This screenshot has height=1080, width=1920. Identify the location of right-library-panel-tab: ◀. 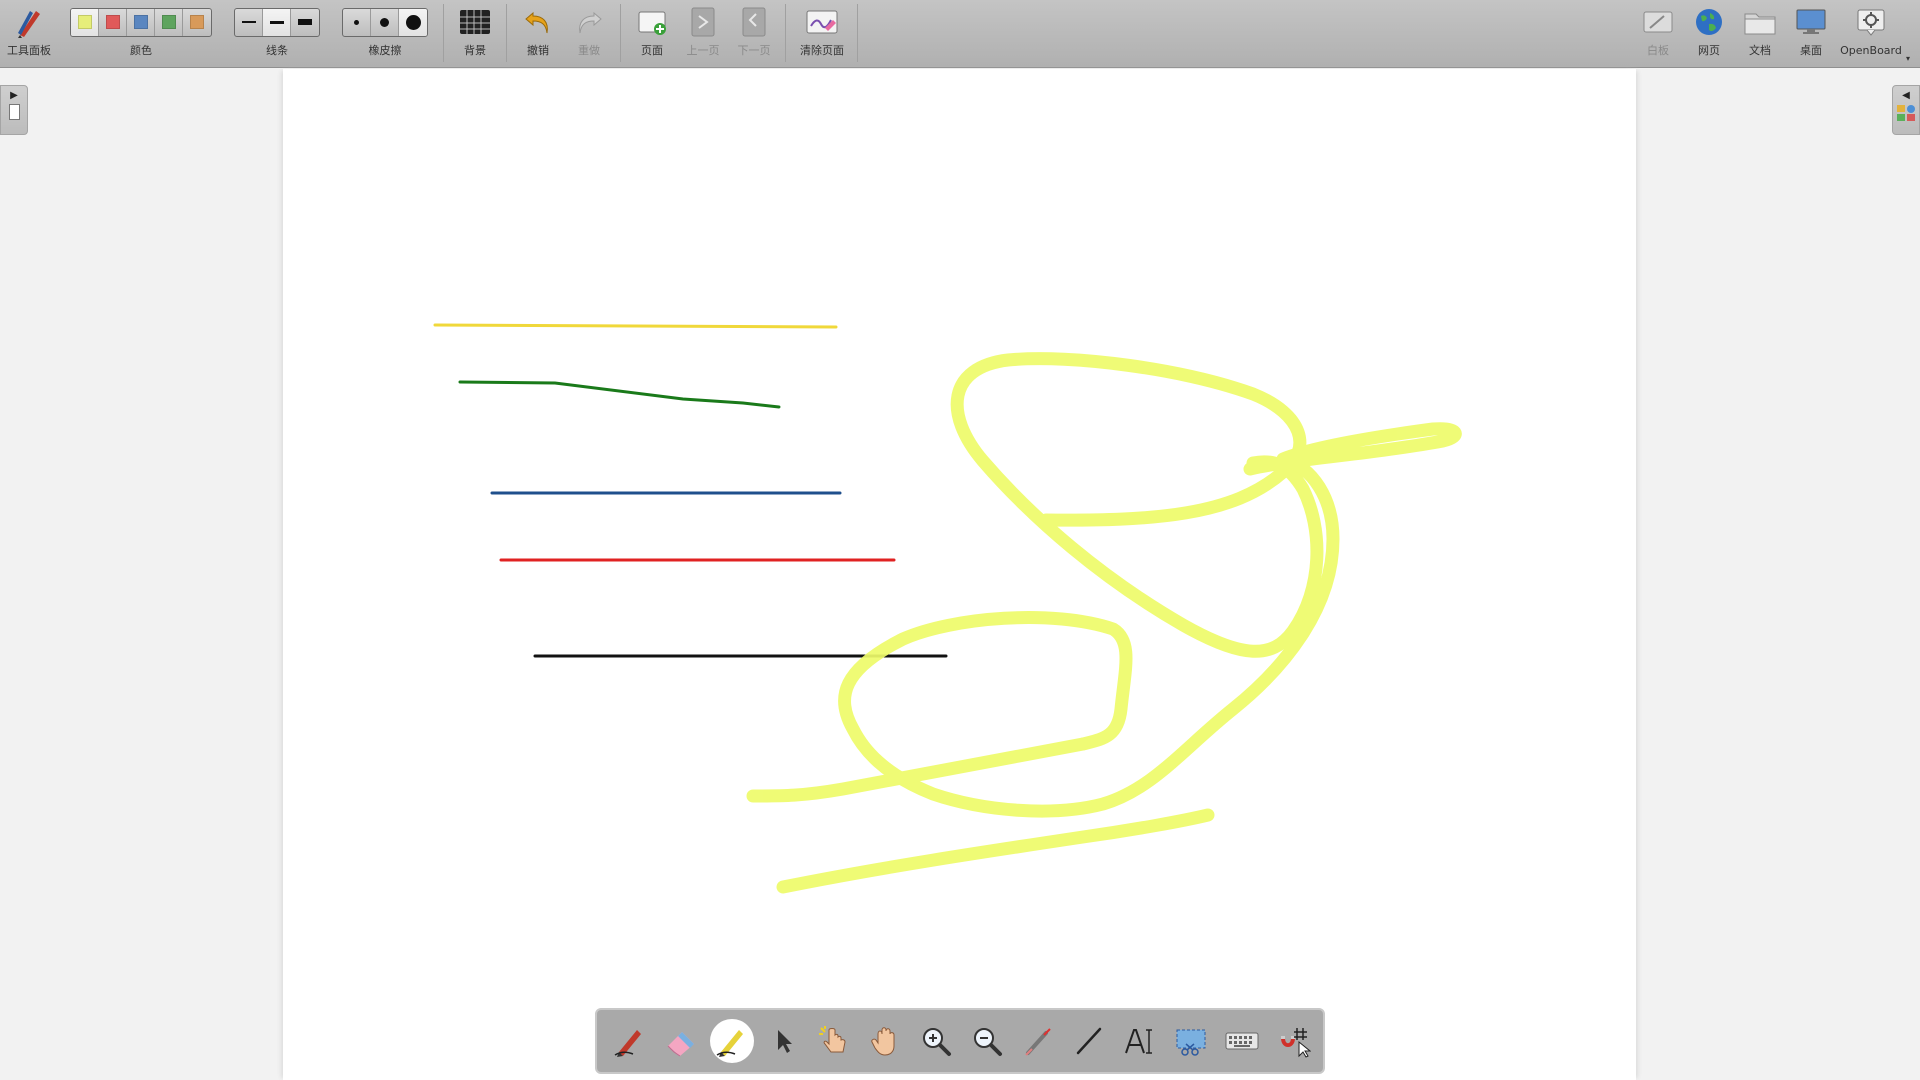
(1906, 110).